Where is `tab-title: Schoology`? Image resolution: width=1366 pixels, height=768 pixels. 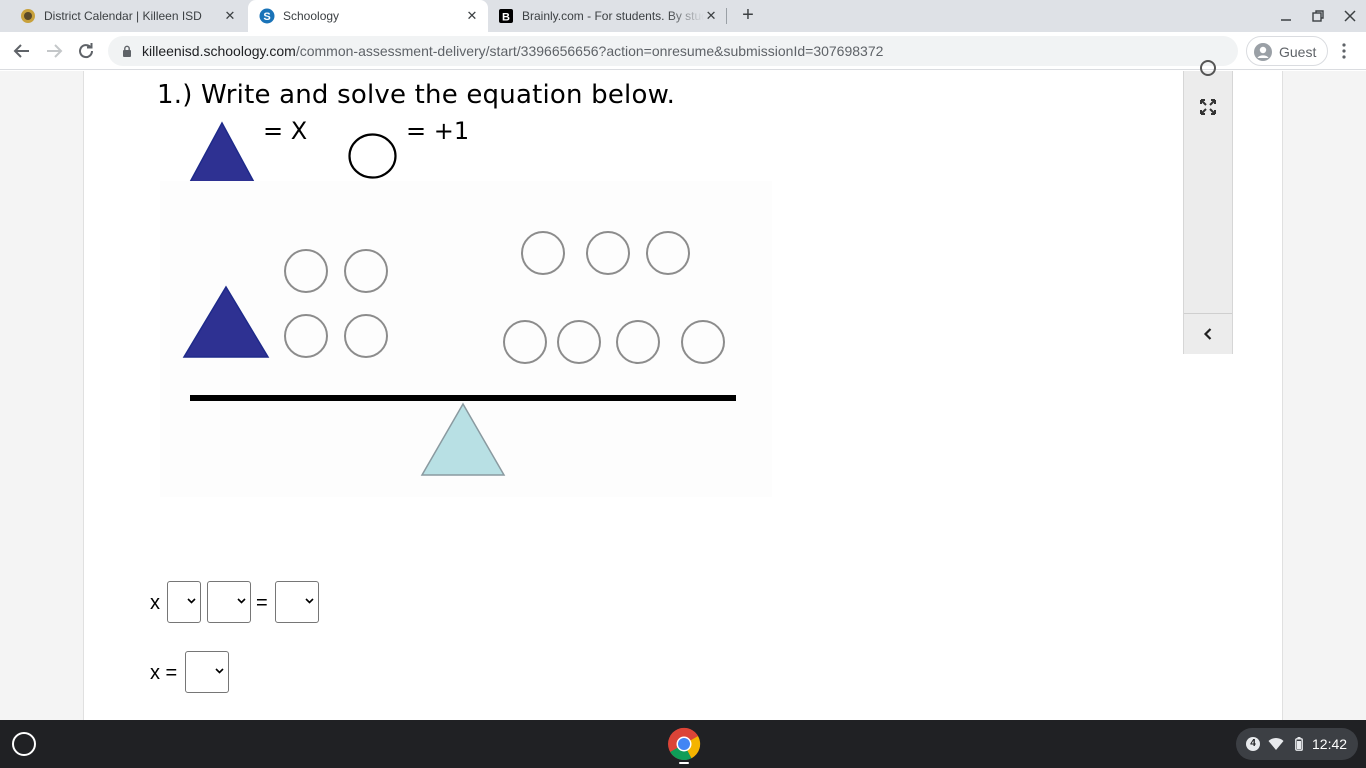 tab-title: Schoology is located at coordinates (311, 16).